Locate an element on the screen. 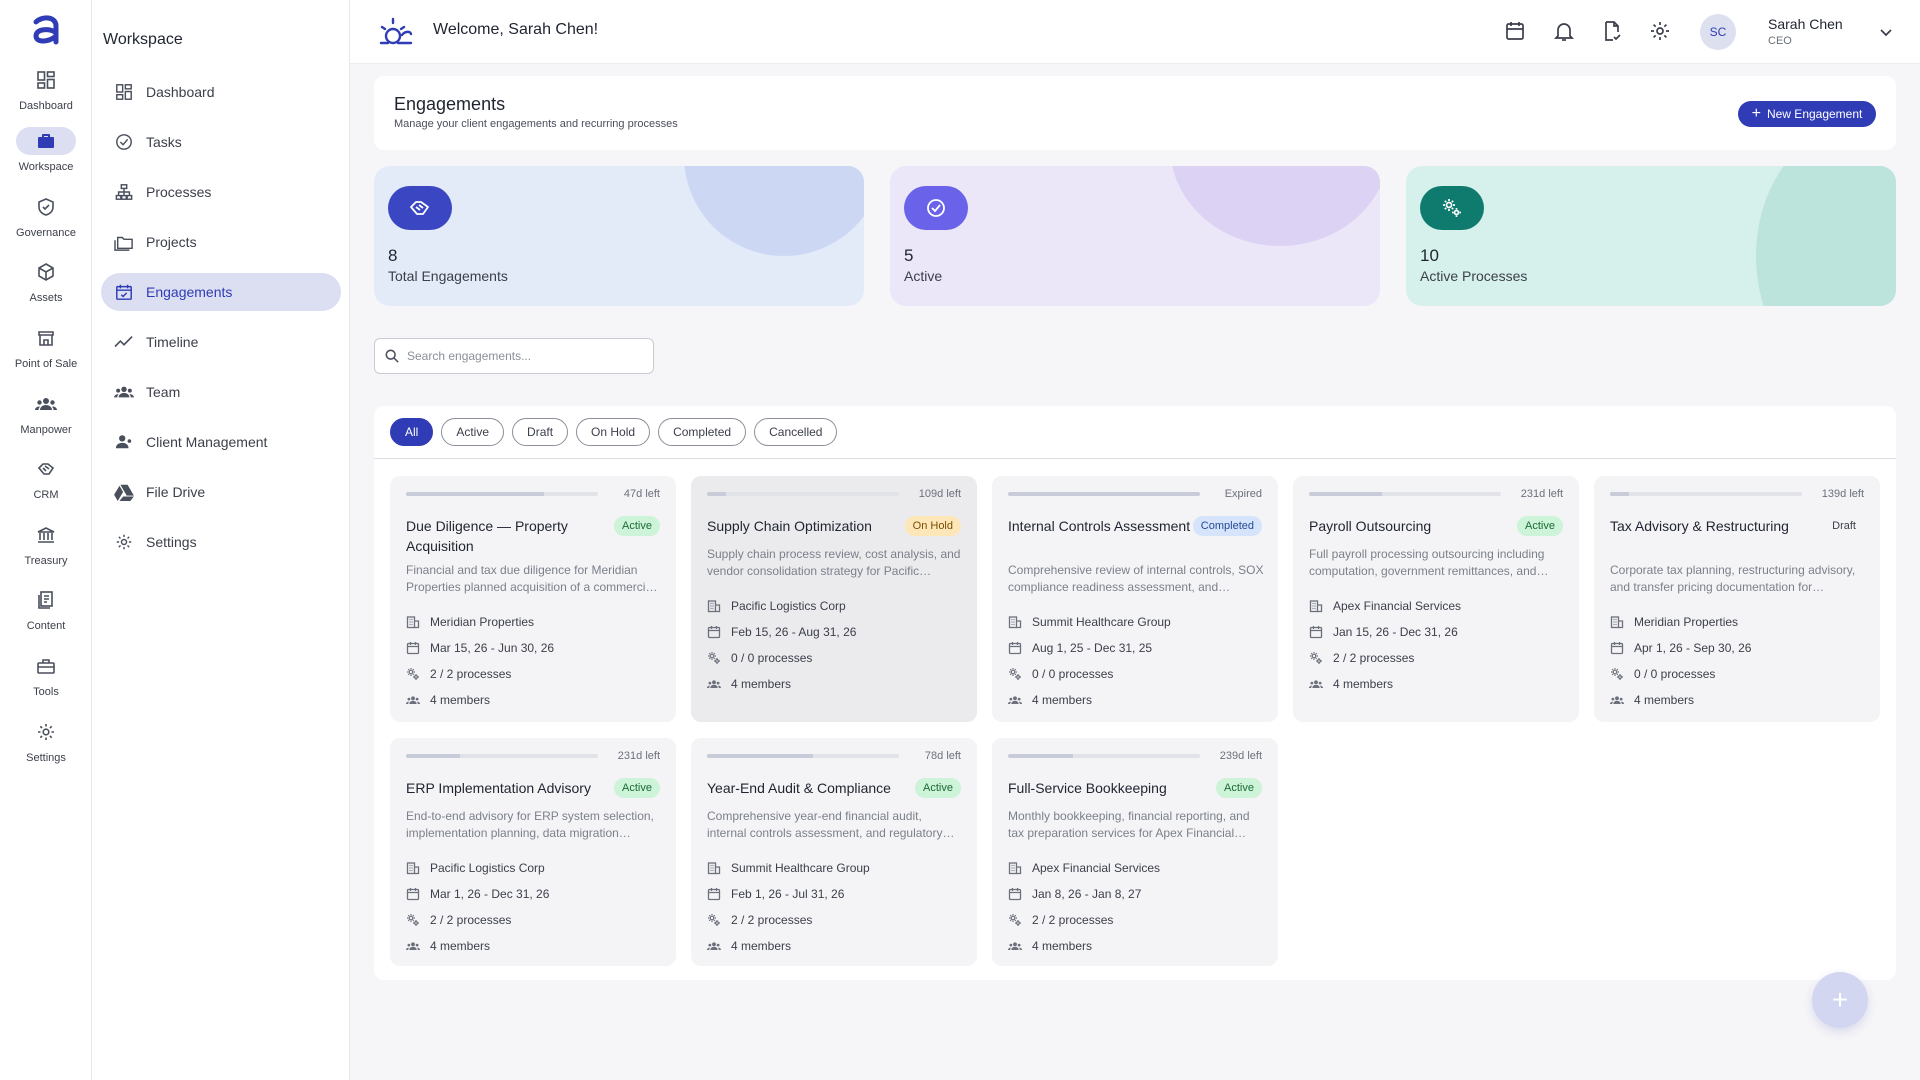 Image resolution: width=1920 pixels, height=1080 pixels. search-input is located at coordinates (517, 356).